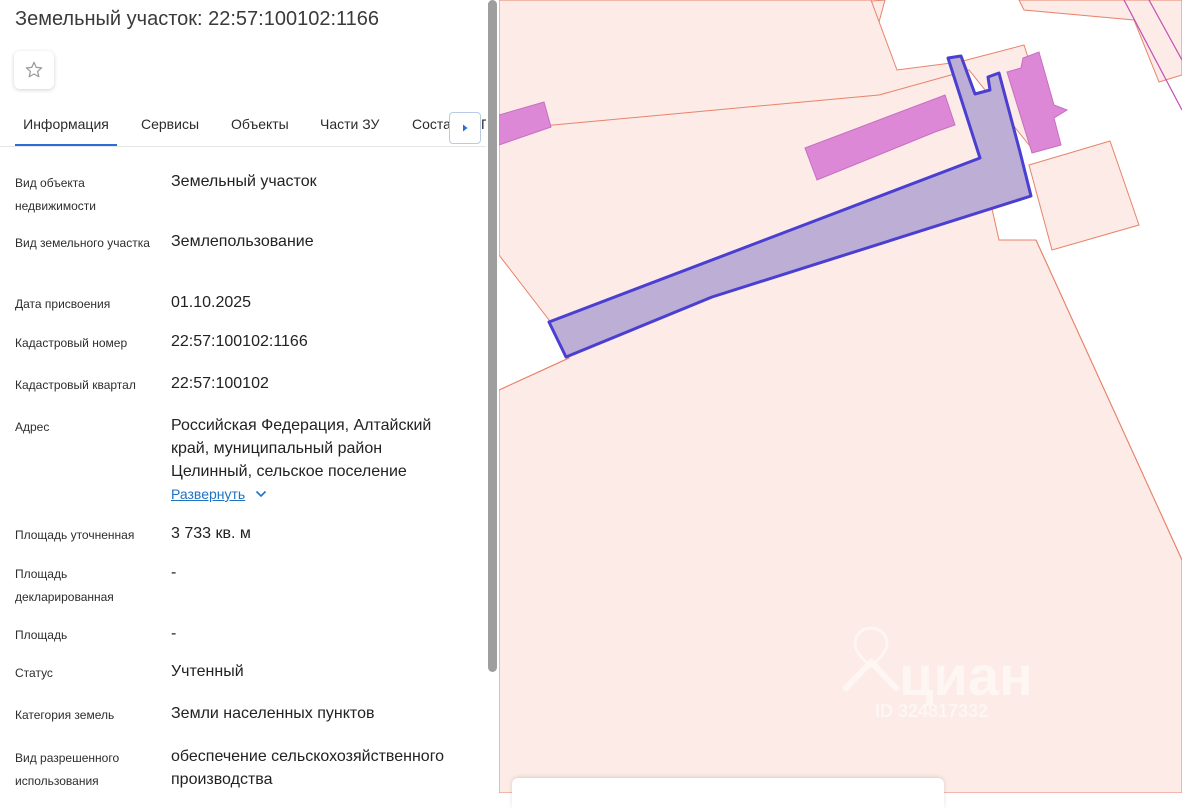  I want to click on map-bottom-panel, so click(728, 793).